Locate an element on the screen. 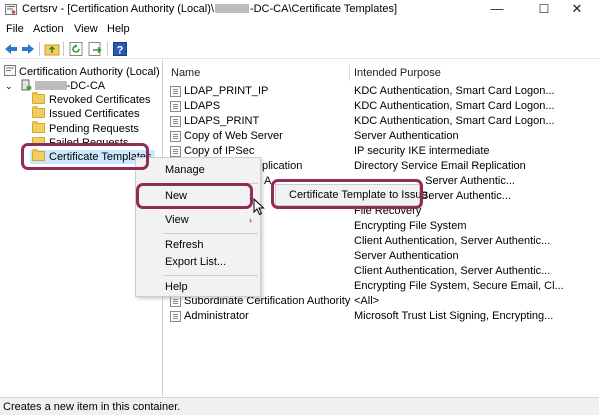 This screenshot has height=415, width=599. tree-ca-node: ⌄ -DC-CA is located at coordinates (55, 85).